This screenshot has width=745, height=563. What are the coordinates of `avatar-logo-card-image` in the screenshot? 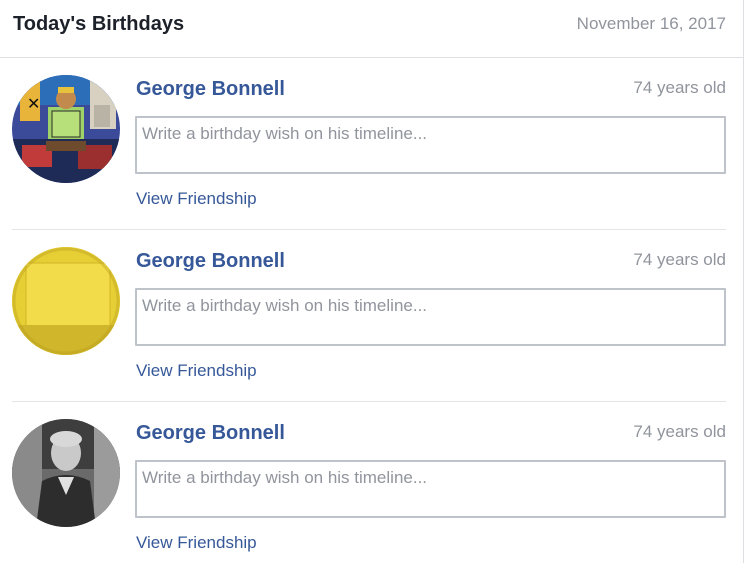 It's located at (66, 301).